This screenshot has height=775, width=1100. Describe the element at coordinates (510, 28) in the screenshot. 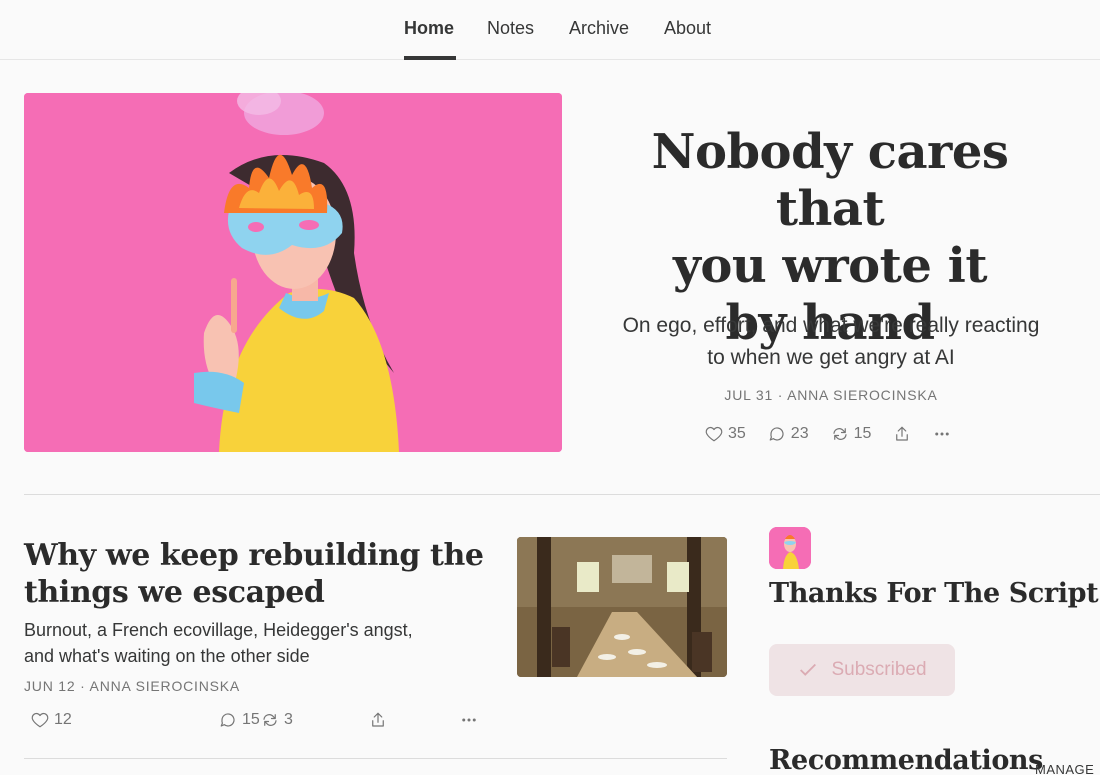

I see `nav-notes: Notes` at that location.